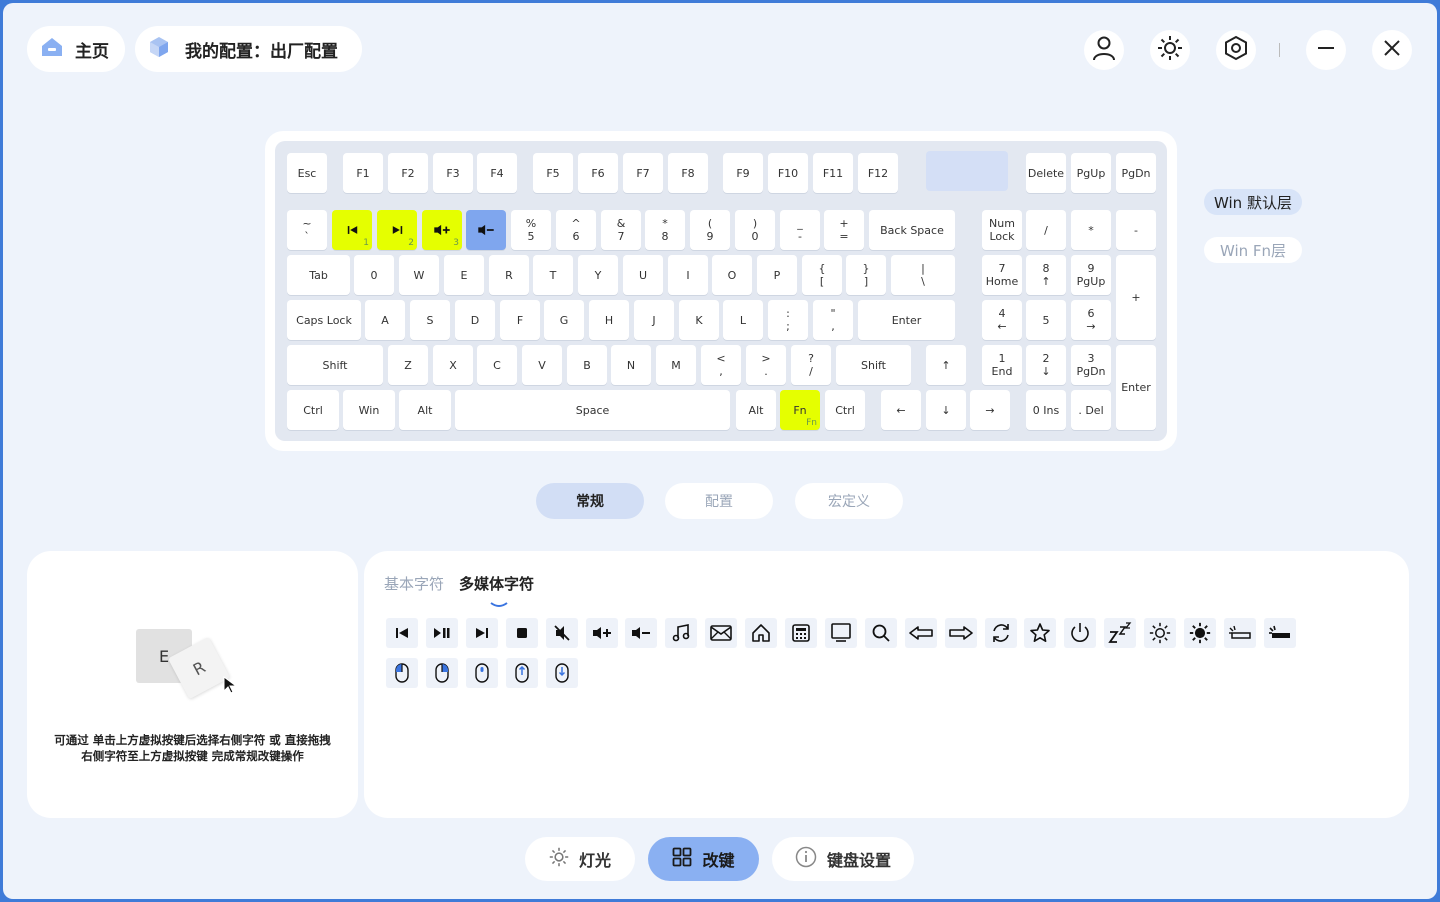 The width and height of the screenshot is (1440, 902). What do you see at coordinates (521, 633) in the screenshot?
I see `media-char-stop` at bounding box center [521, 633].